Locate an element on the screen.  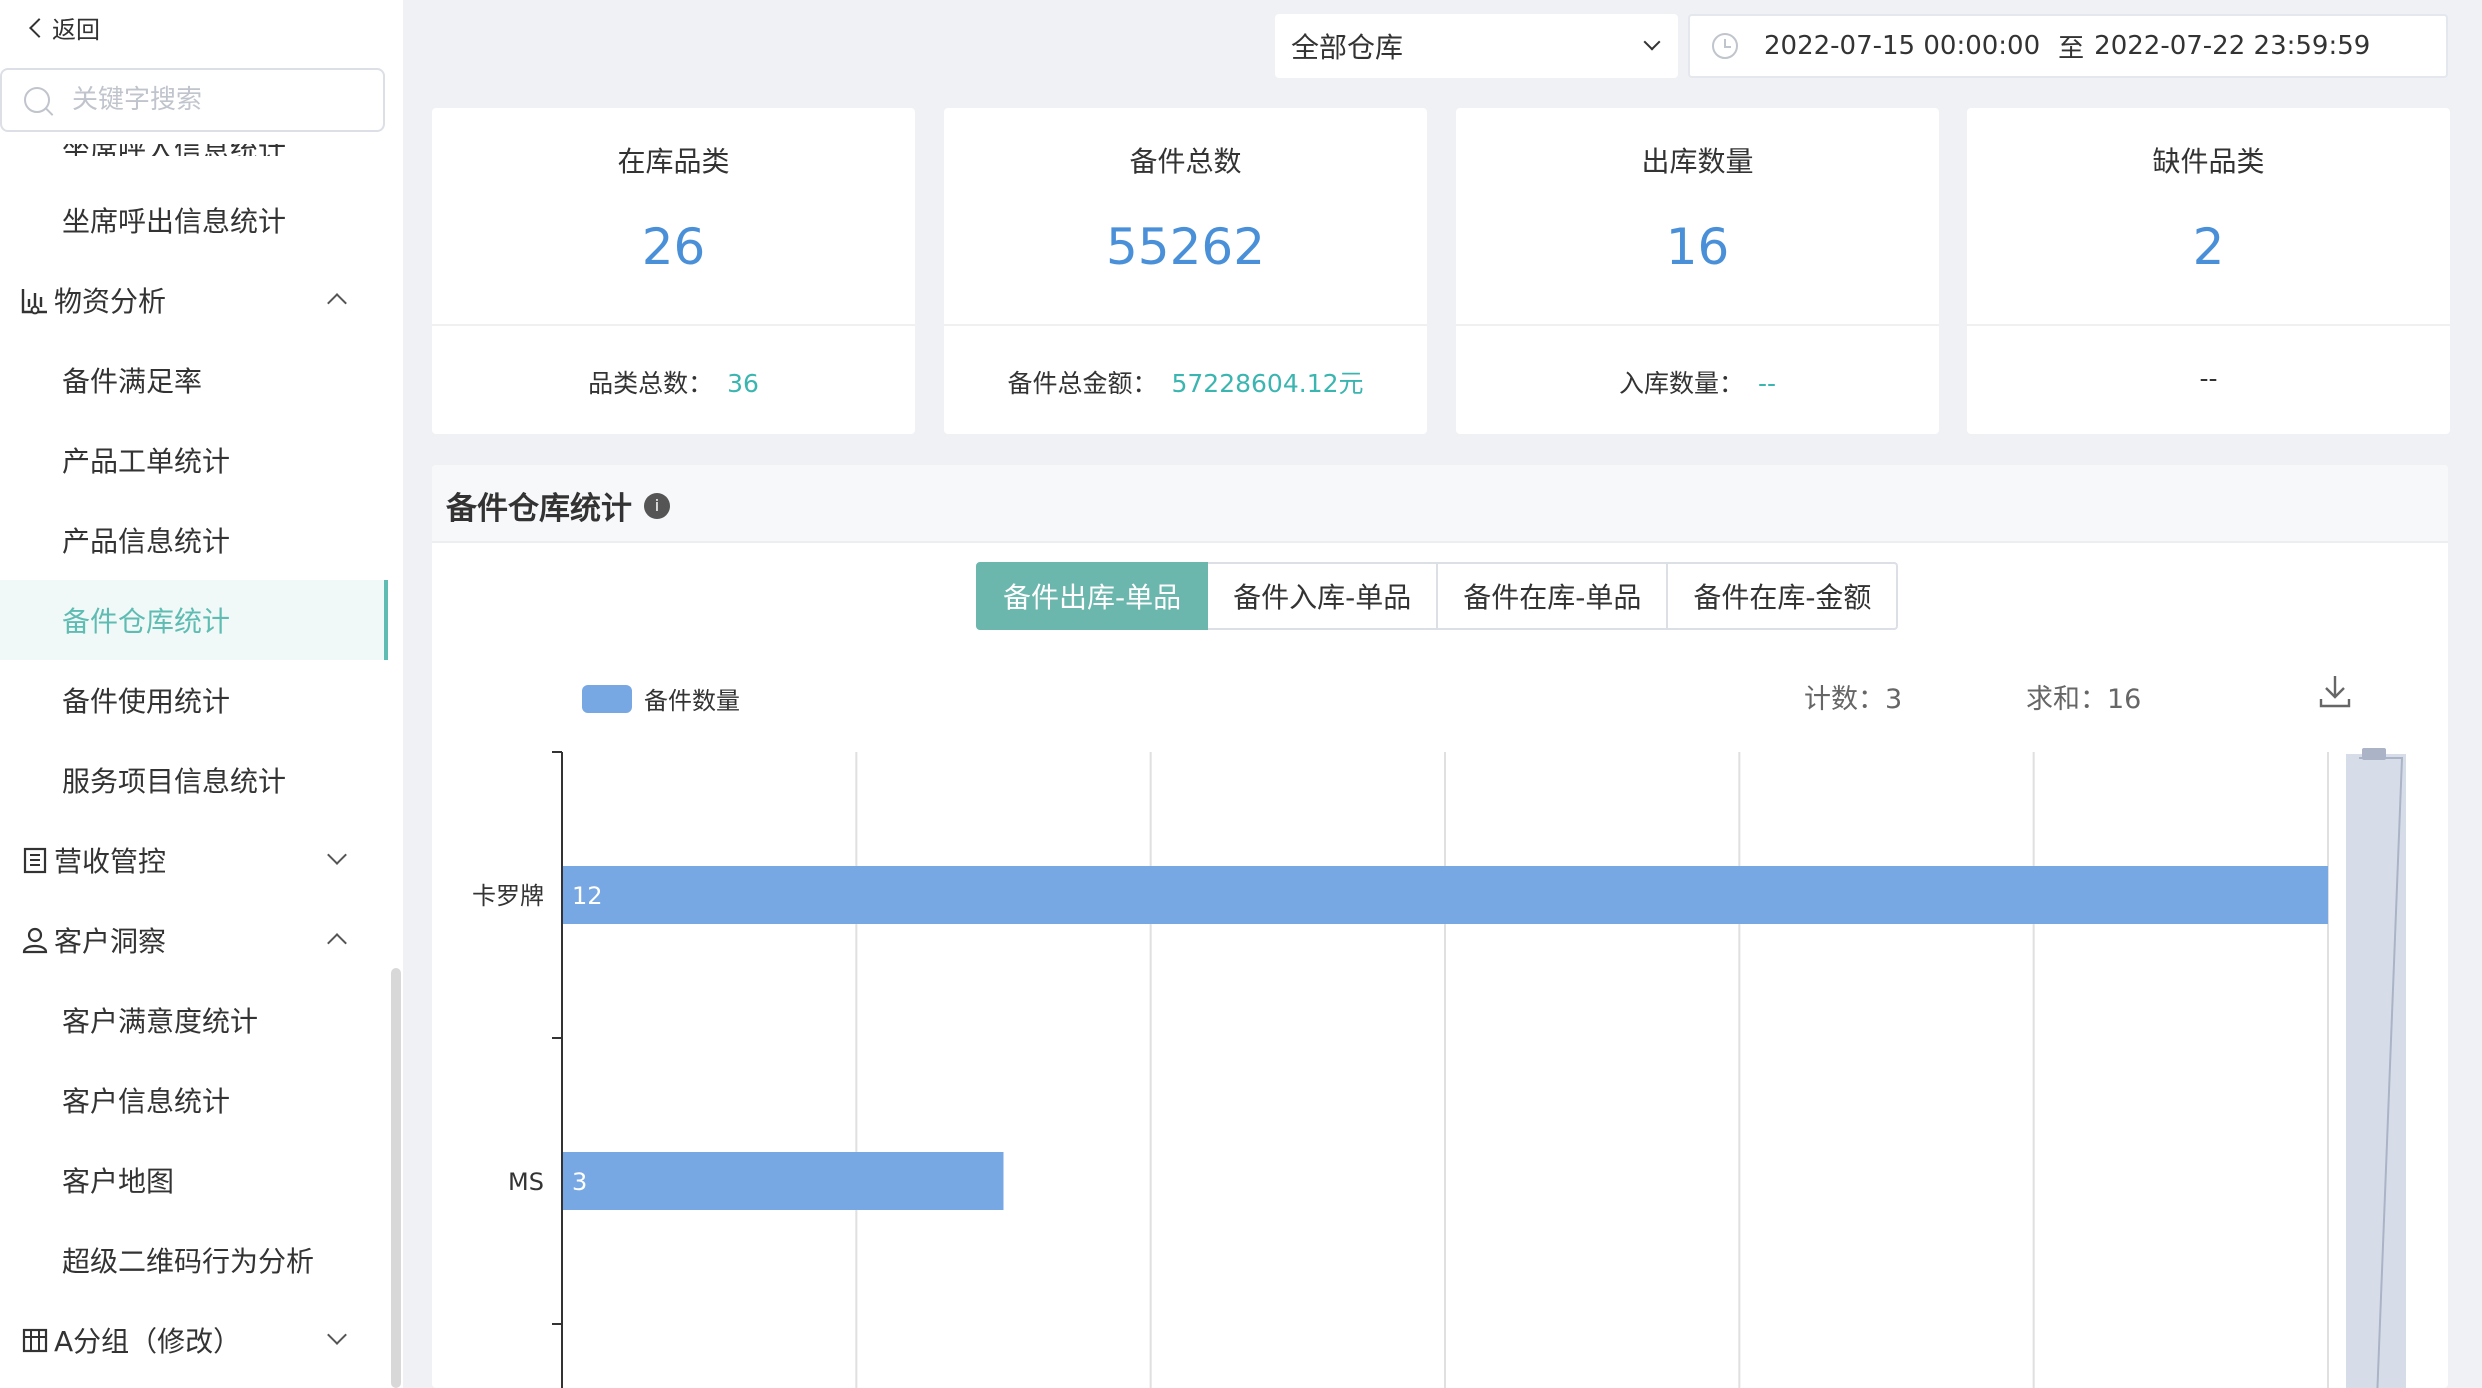
warehouse-select-value: 全部仓库 is located at coordinates (1347, 47).